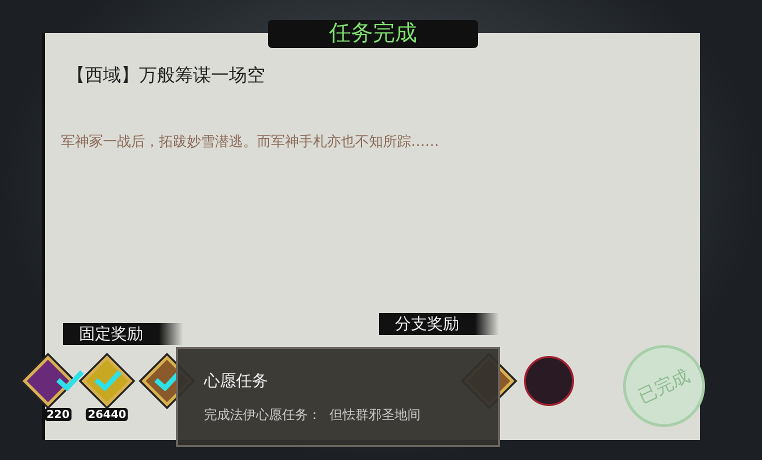 The width and height of the screenshot is (762, 460). Describe the element at coordinates (439, 324) in the screenshot. I see `section-label: 分支奖励` at that location.